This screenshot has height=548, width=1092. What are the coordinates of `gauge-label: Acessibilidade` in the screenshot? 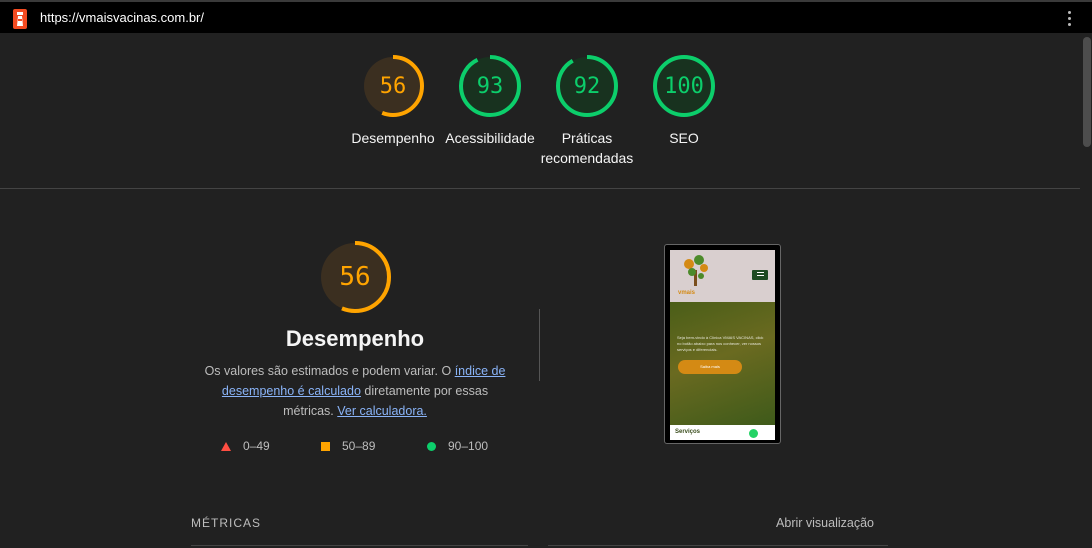 It's located at (490, 138).